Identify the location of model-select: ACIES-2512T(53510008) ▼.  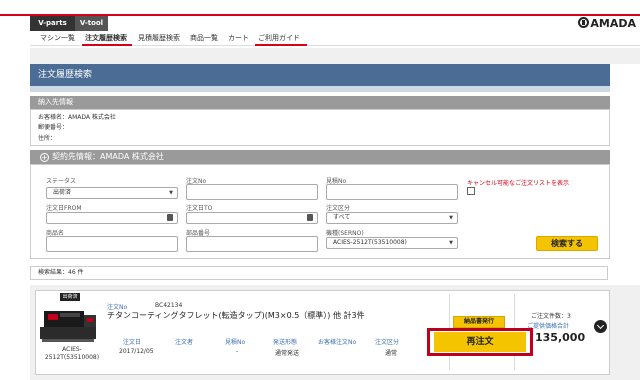
(392, 243).